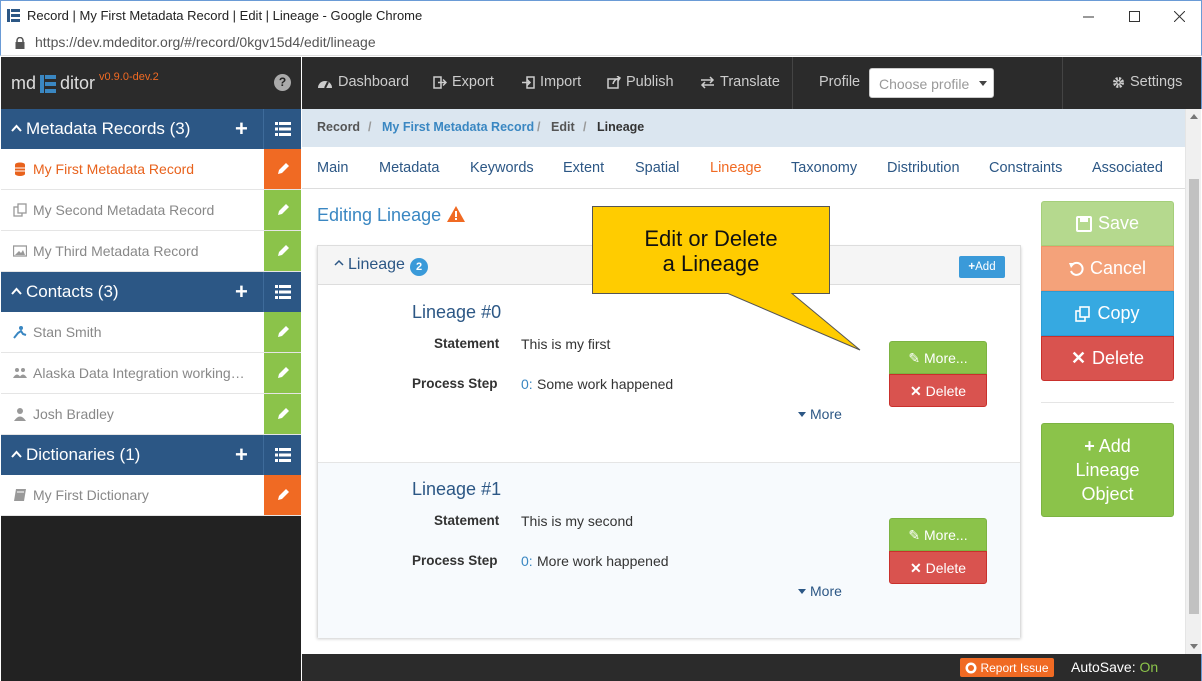 The width and height of the screenshot is (1202, 681). What do you see at coordinates (1076, 268) in the screenshot?
I see `undo-icon` at bounding box center [1076, 268].